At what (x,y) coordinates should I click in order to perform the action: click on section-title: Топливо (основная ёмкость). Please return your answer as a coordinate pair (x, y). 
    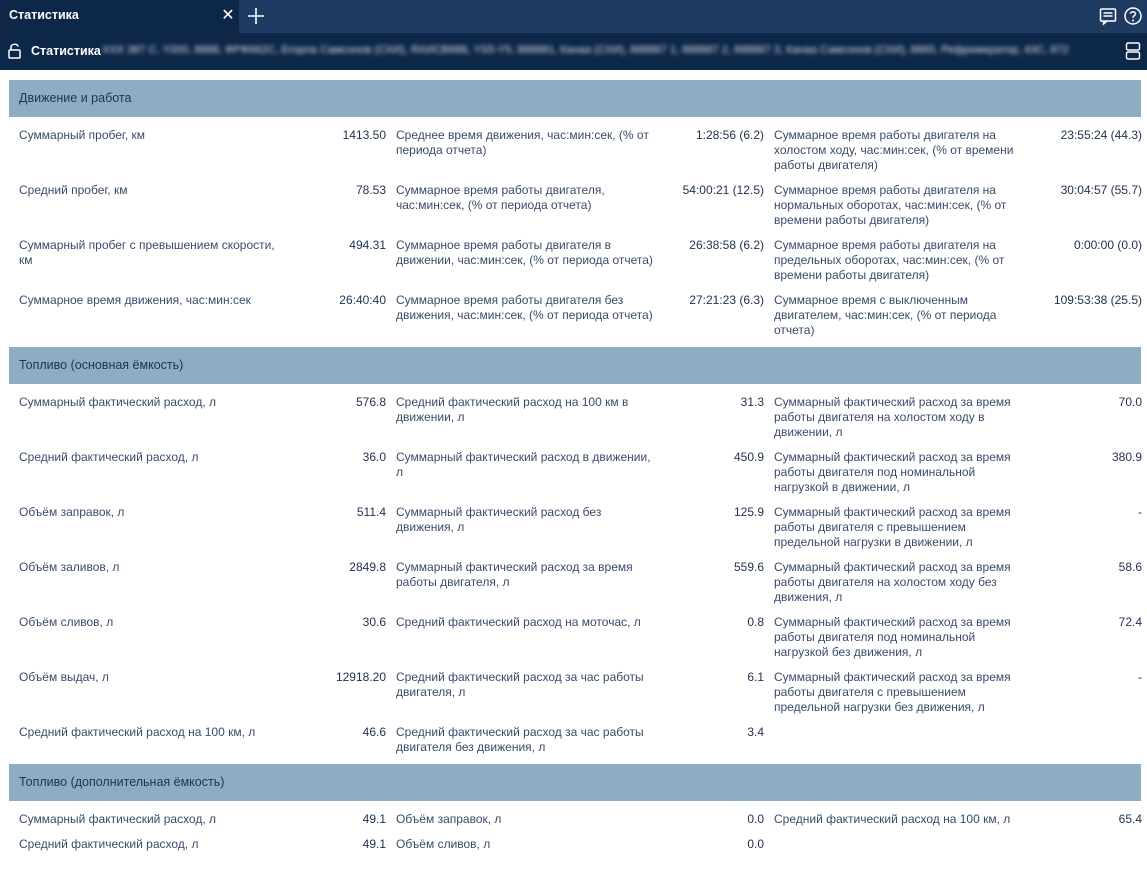
    Looking at the image, I should click on (101, 365).